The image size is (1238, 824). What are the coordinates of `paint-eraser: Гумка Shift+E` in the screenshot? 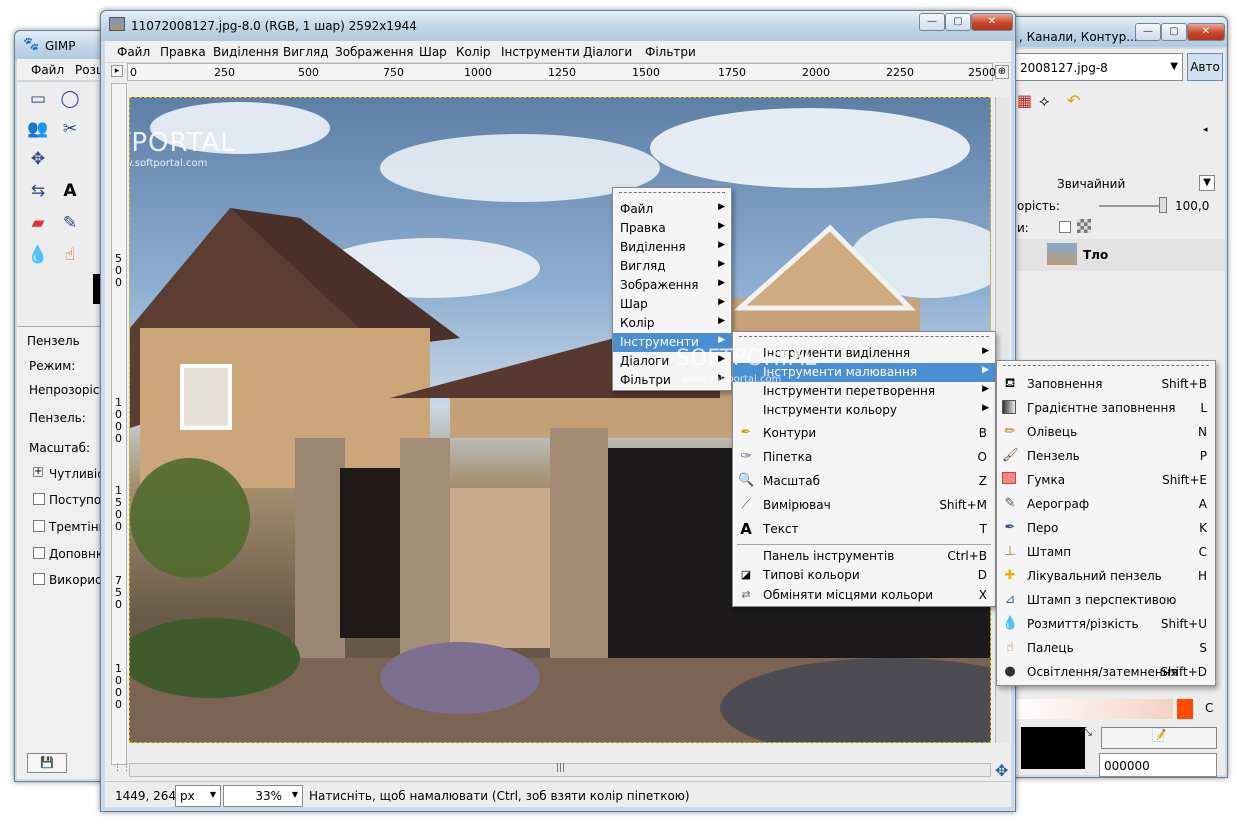 It's located at (1106, 480).